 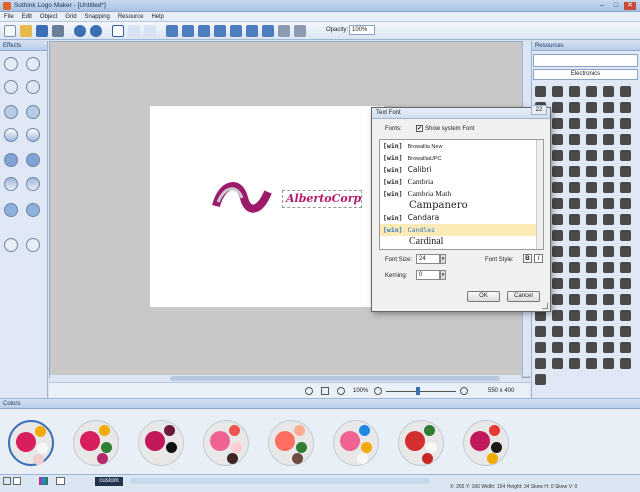 I want to click on text-box-icon, so click(x=118, y=31).